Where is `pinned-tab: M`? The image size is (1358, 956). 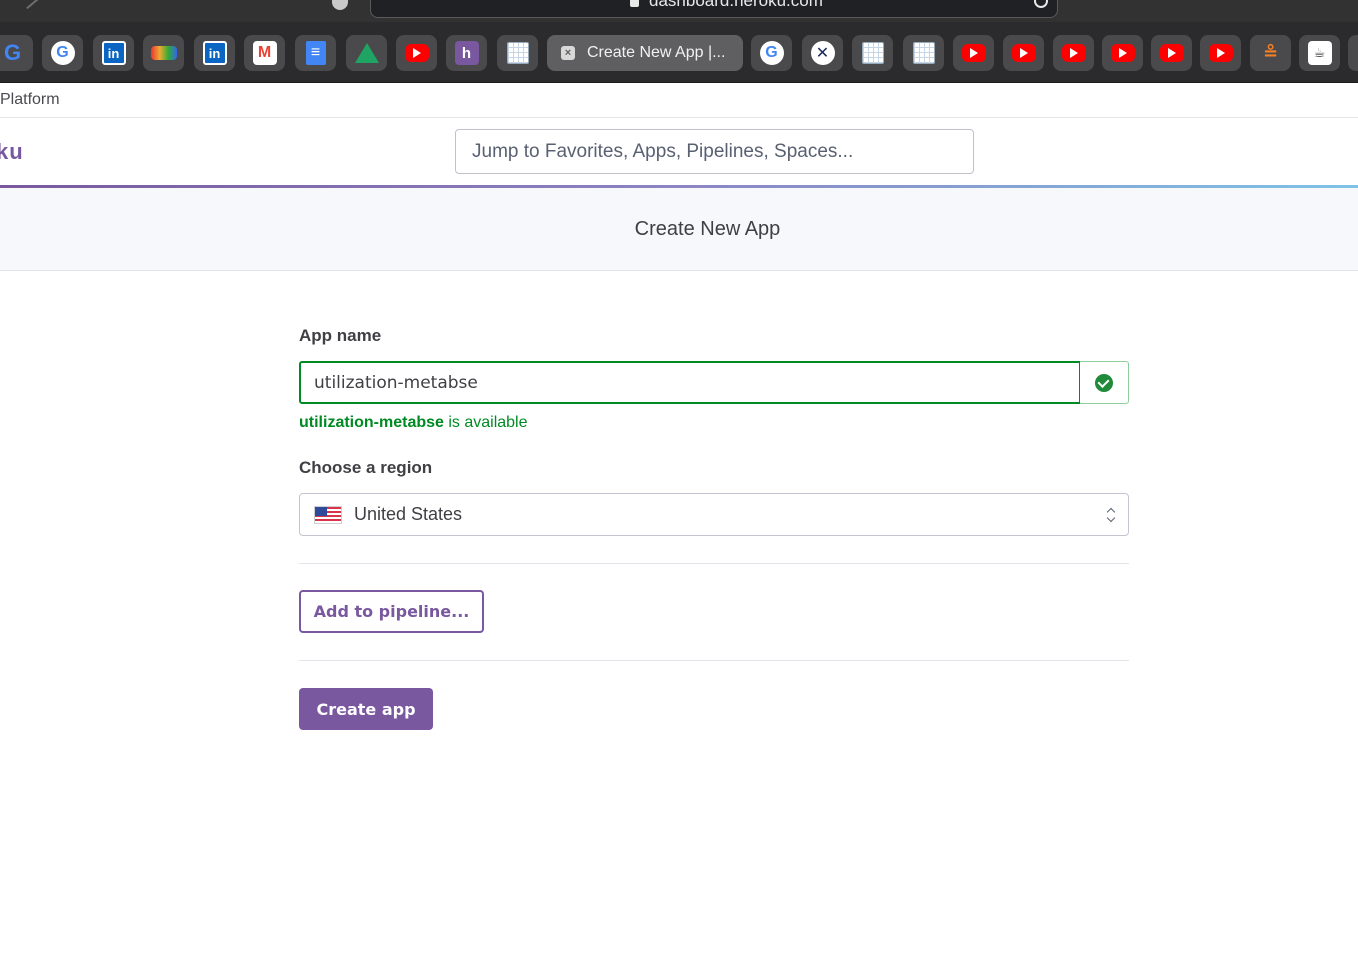
pinned-tab: M is located at coordinates (264, 53).